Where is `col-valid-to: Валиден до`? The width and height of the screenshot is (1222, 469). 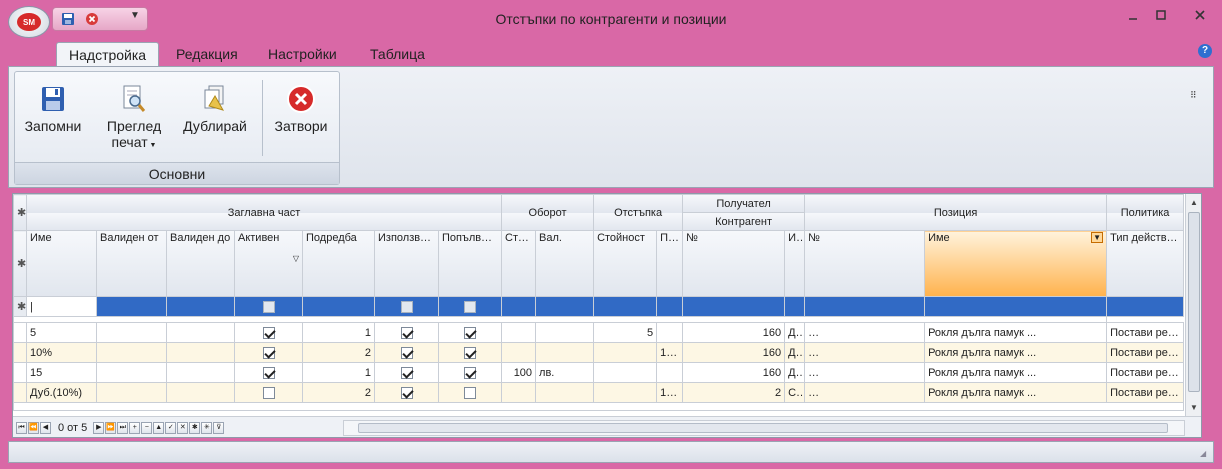 col-valid-to: Валиден до is located at coordinates (200, 263).